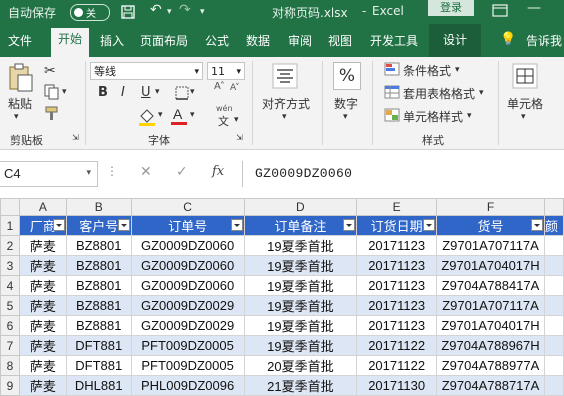 Image resolution: width=564 pixels, height=396 pixels. I want to click on tab-home: 开始, so click(70, 42).